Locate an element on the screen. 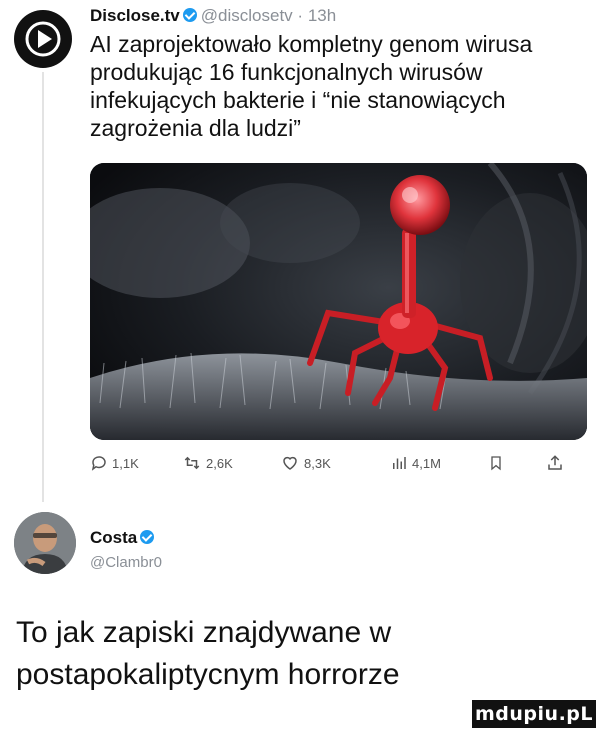  thread-line is located at coordinates (43, 287).